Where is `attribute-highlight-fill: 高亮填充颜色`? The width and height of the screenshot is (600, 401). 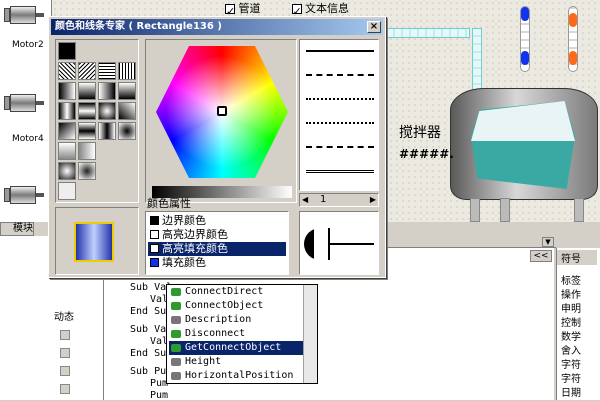 attribute-highlight-fill: 高亮填充颜色 is located at coordinates (217, 249).